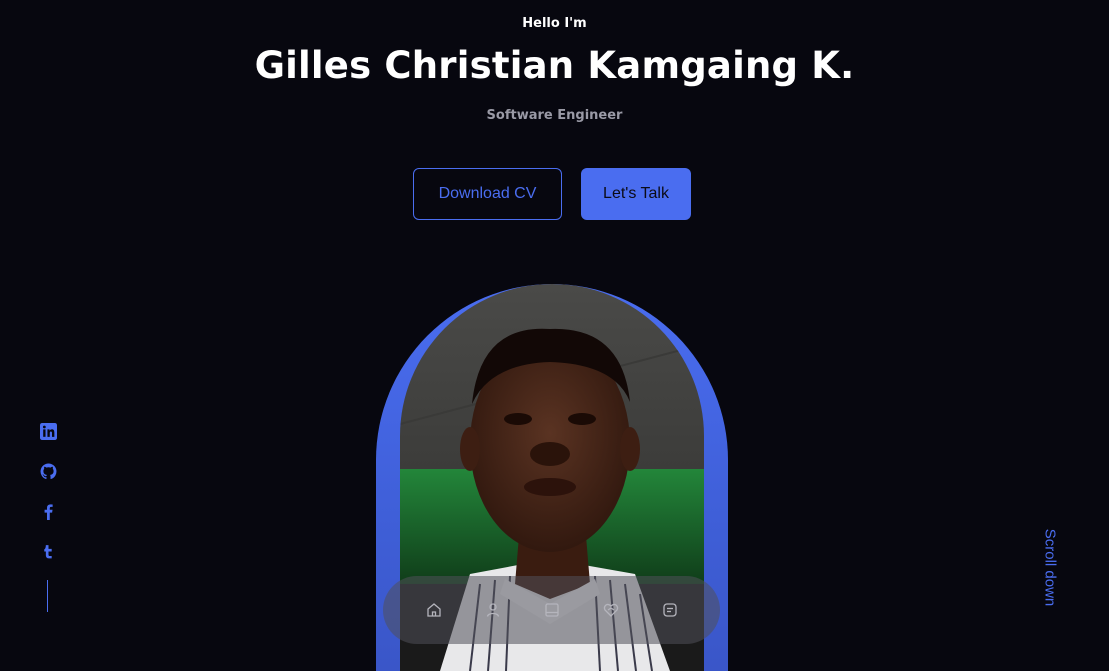 The image size is (1109, 671). What do you see at coordinates (48, 491) in the screenshot?
I see `social-links` at bounding box center [48, 491].